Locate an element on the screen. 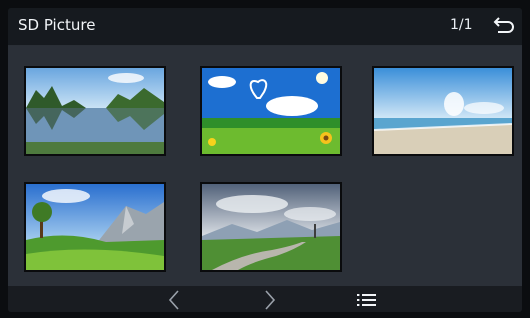  previous-page-button is located at coordinates (175, 300).